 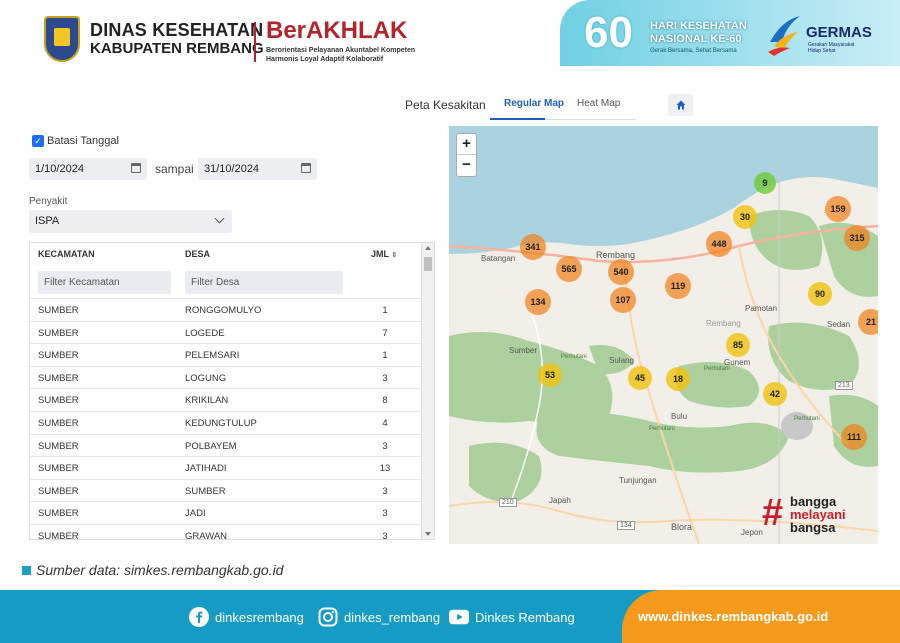 I want to click on town-label: Japah, so click(x=560, y=500).